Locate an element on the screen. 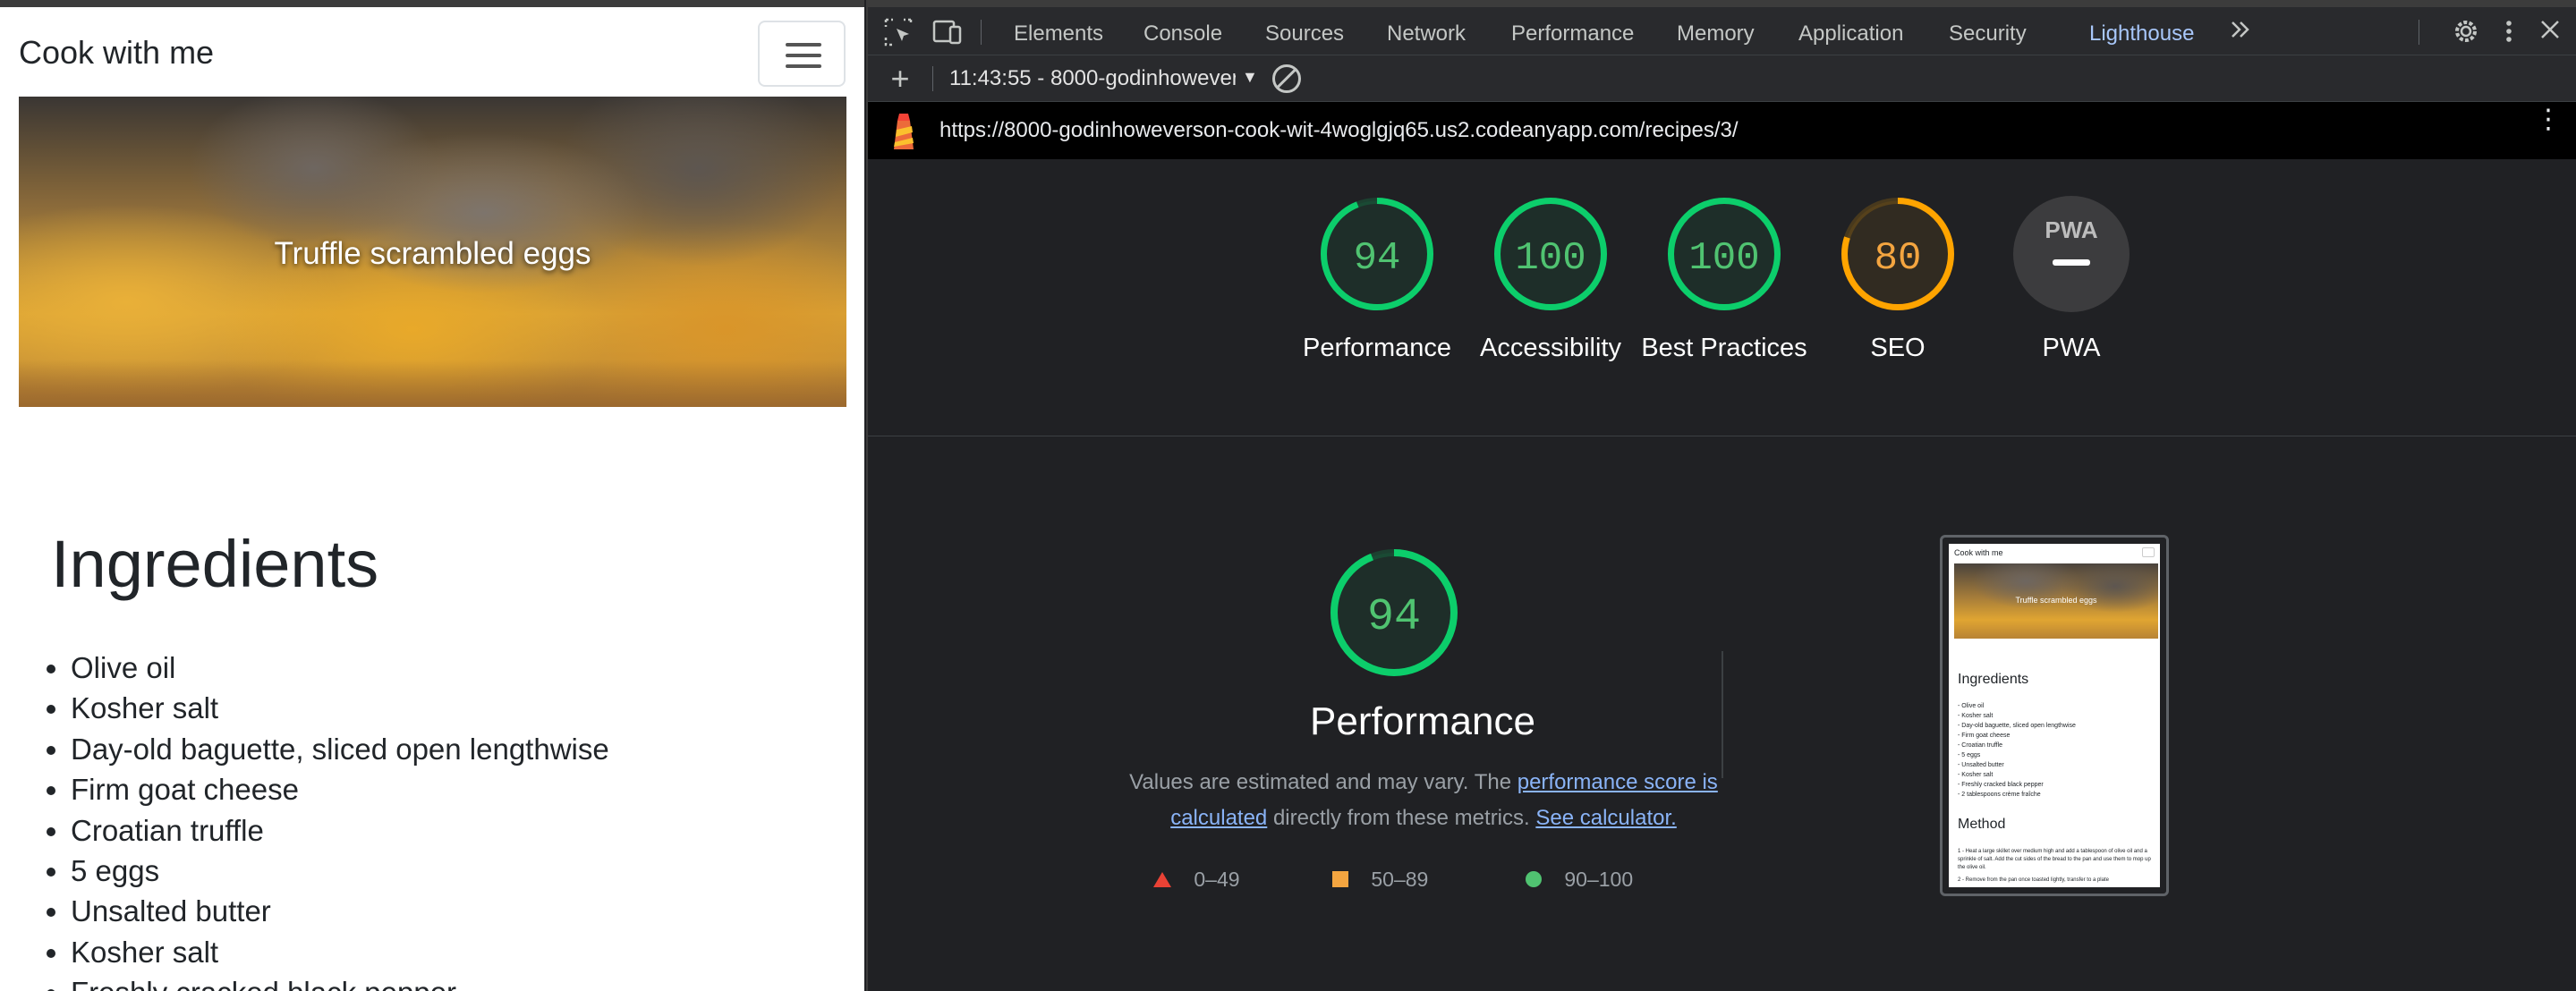 The height and width of the screenshot is (991, 2576). legend-fail: 0–49 is located at coordinates (1196, 880).